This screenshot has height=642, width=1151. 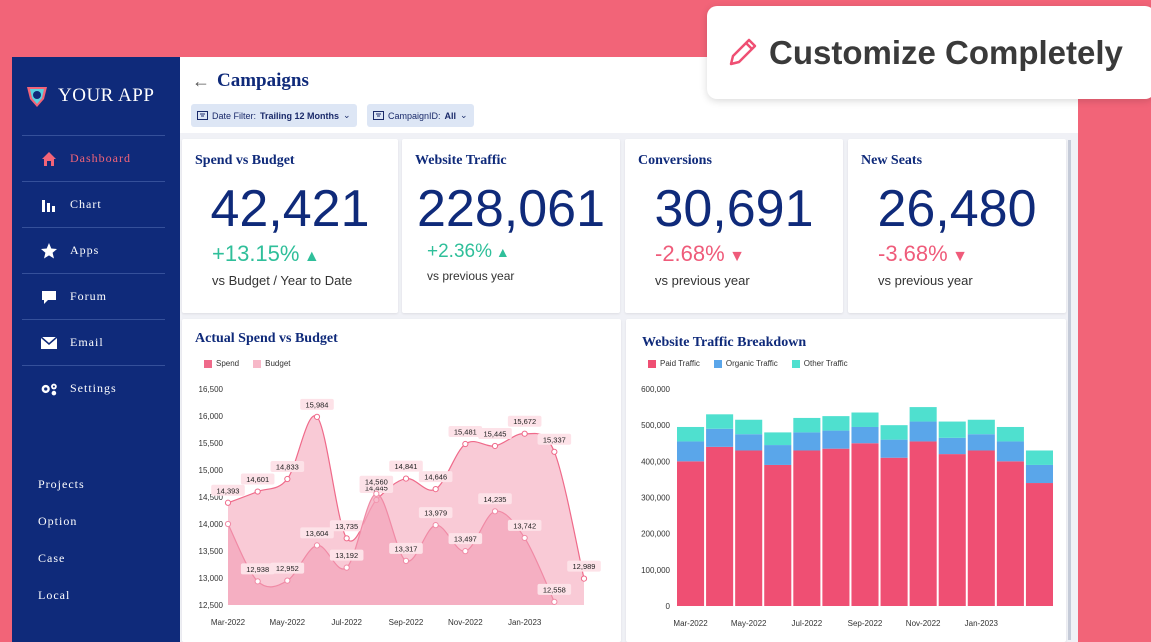 What do you see at coordinates (524, 525) in the screenshot?
I see `budget-data-label: 13,742` at bounding box center [524, 525].